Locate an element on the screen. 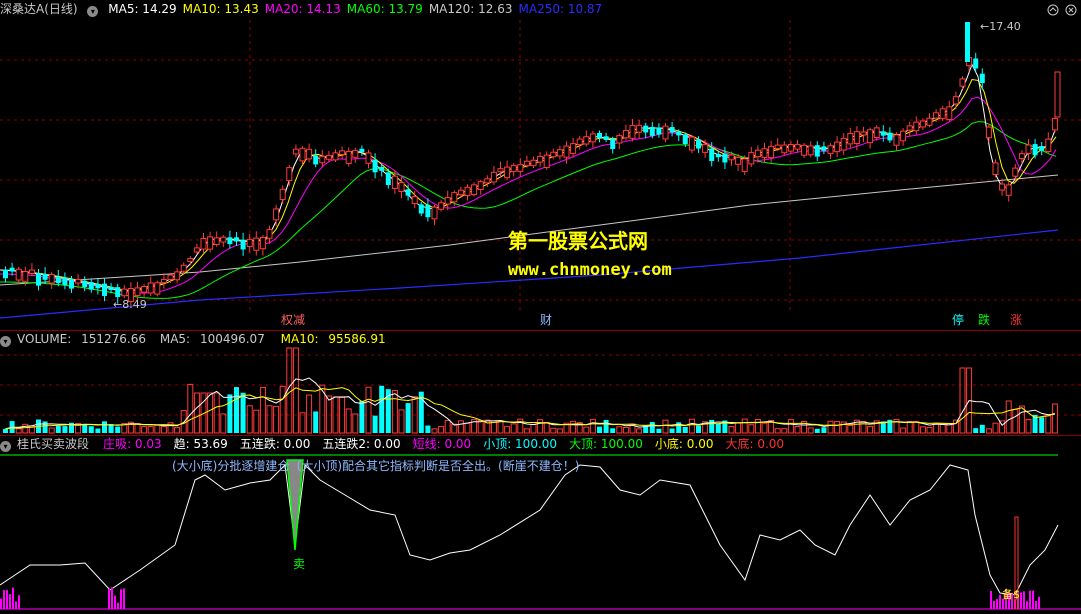 This screenshot has width=1081, height=614. ma-legend-item: MA120: 12.63 is located at coordinates (470, 9).